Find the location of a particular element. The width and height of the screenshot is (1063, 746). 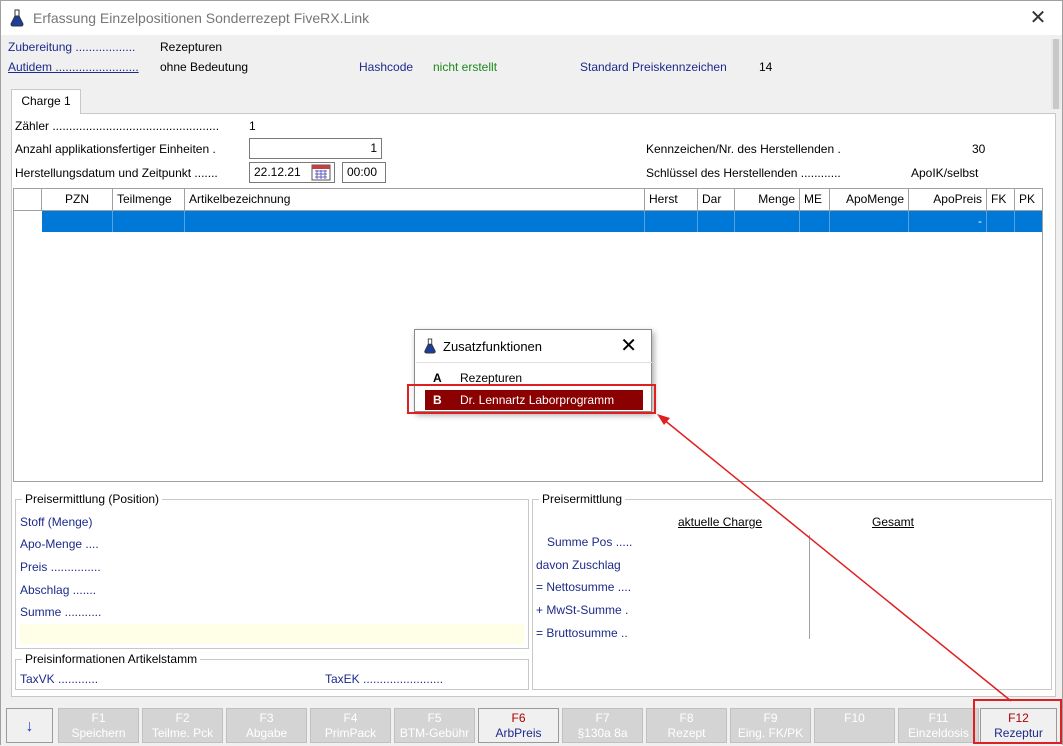

vertical-scrollbar is located at coordinates (1056, 74).